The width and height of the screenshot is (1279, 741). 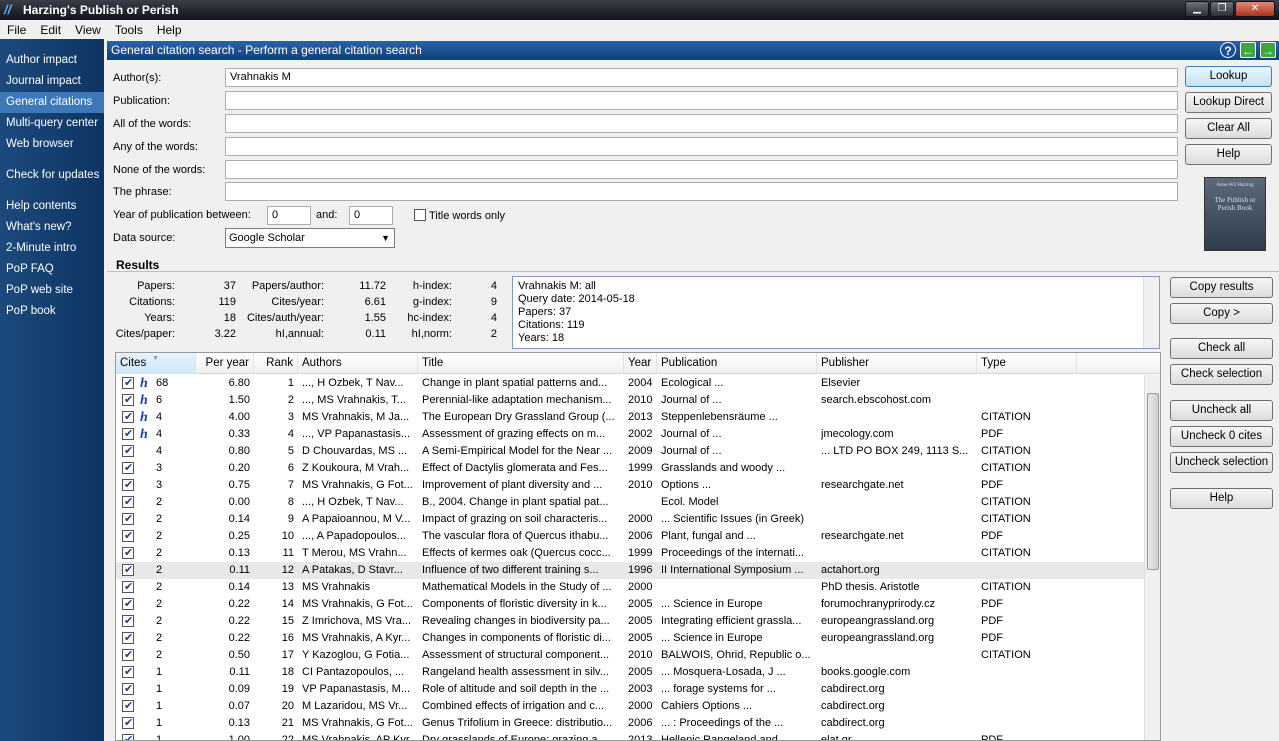 What do you see at coordinates (50, 30) in the screenshot?
I see `menu-edit: Edit` at bounding box center [50, 30].